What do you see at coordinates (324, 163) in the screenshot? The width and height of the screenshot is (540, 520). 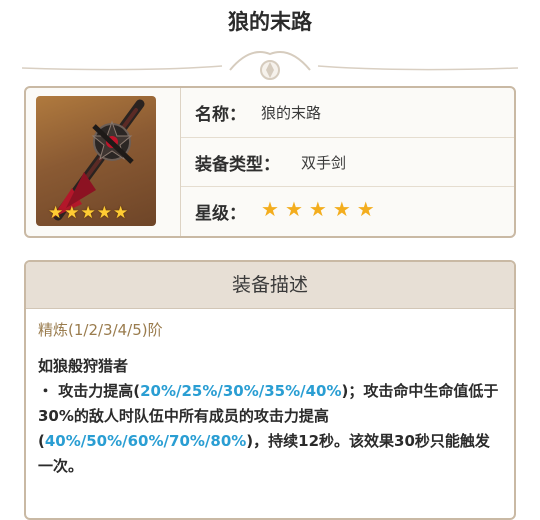 I see `type-value: 双手剑` at bounding box center [324, 163].